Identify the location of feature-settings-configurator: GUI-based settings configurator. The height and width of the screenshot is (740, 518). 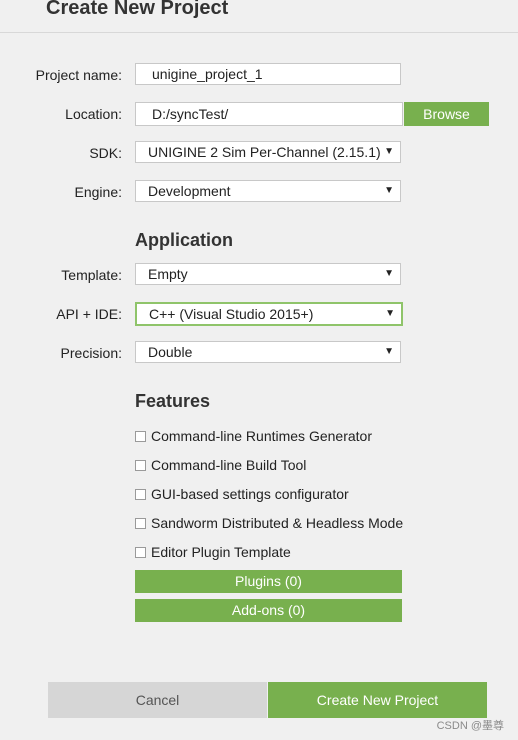
(242, 494).